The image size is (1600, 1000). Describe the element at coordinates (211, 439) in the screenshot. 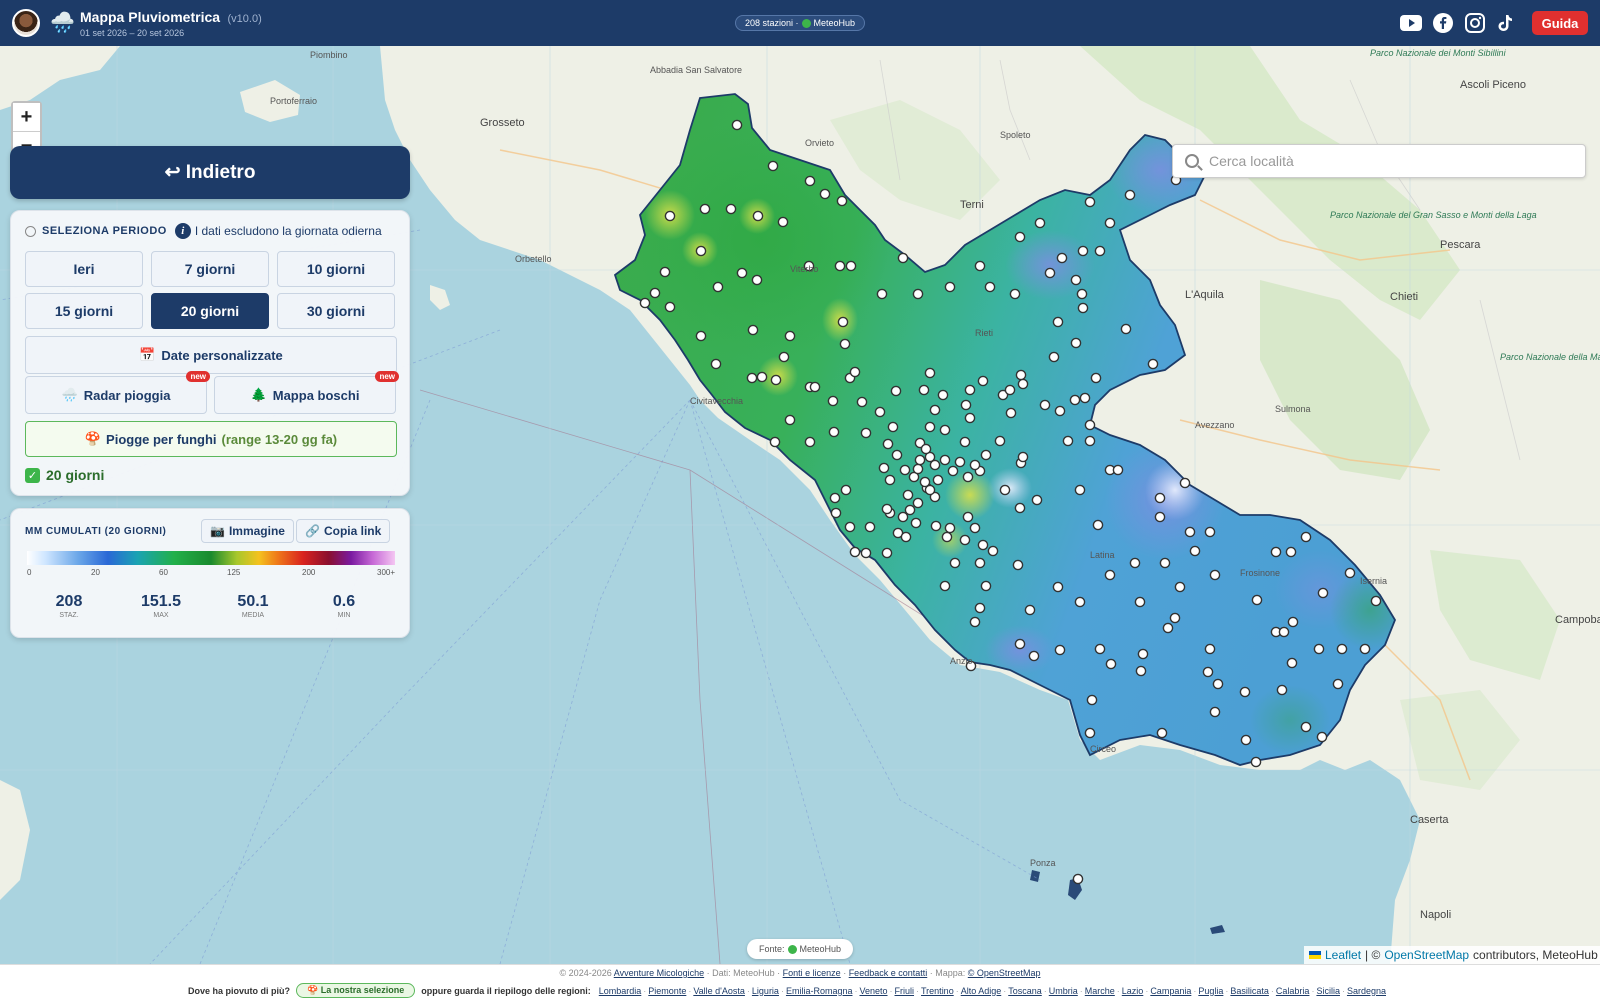

I see `fungi-rain-button: 🍄 Piogge per funghi (range 13-20 gg fa)` at that location.